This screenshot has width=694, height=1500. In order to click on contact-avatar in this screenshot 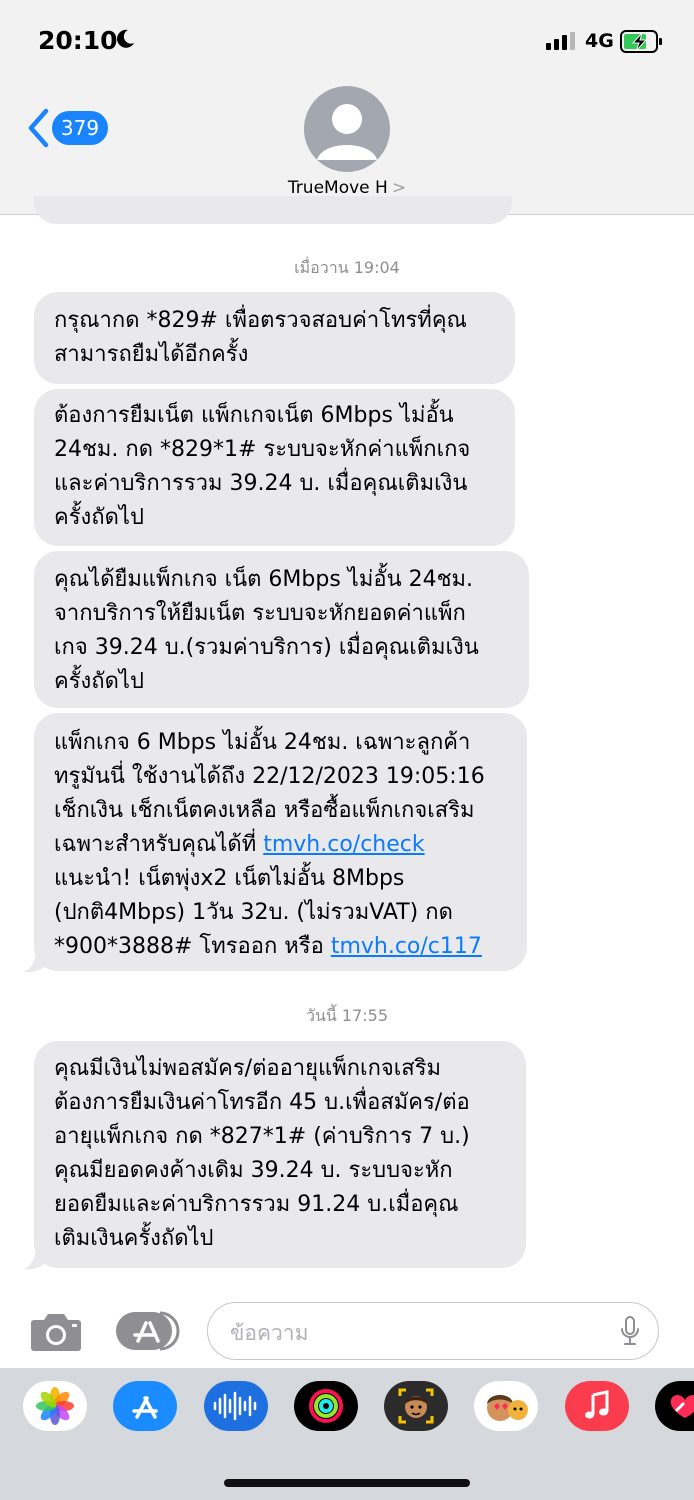, I will do `click(347, 129)`.